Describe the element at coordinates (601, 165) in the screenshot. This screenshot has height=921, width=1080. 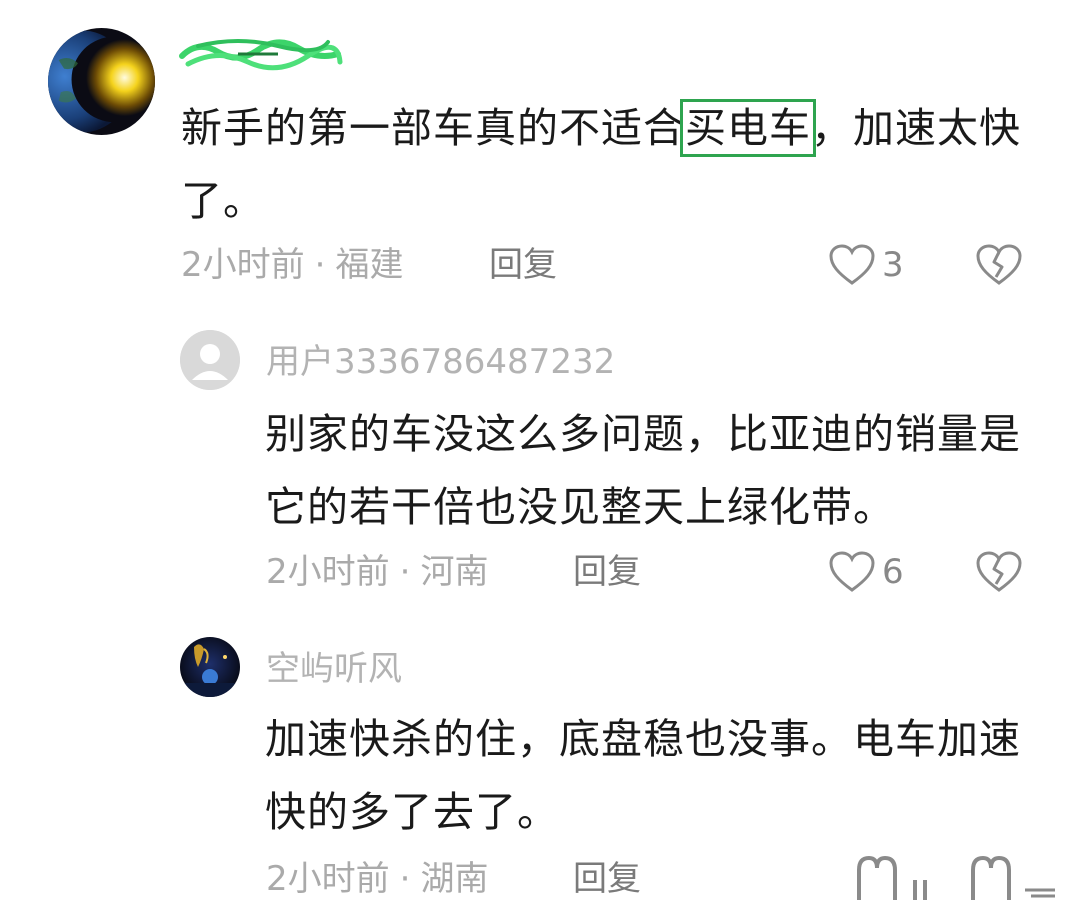
I see `comment-text: 新手的第一部车真的不适合买电车，加速太快了。` at that location.